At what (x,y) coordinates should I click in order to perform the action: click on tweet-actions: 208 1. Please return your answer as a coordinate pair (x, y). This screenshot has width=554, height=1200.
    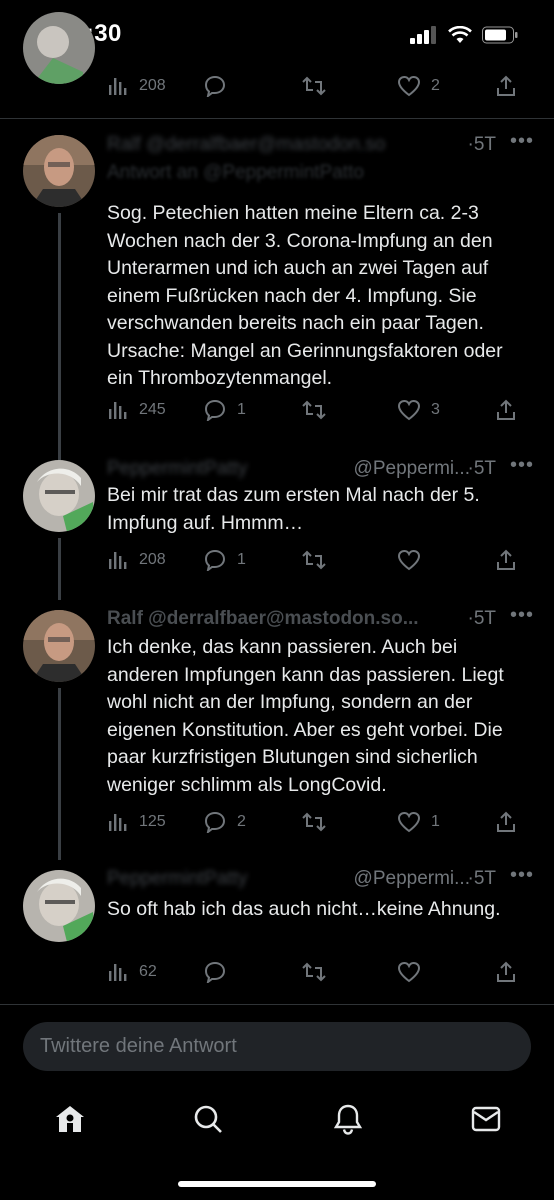
    Looking at the image, I should click on (315, 560).